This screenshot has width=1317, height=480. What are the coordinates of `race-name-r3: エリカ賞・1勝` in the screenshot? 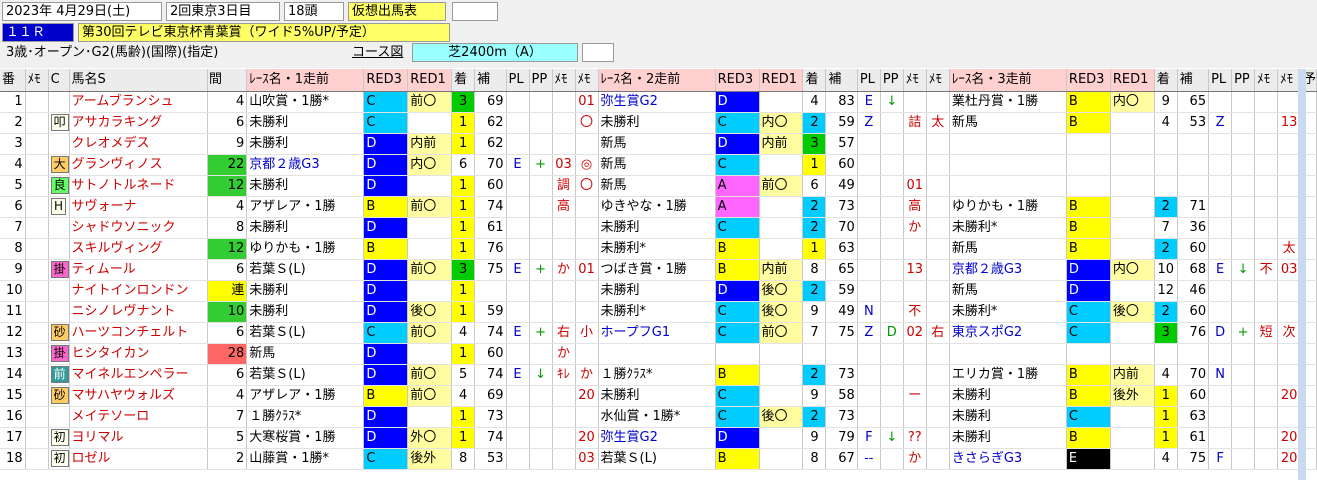 It's located at (1008, 375).